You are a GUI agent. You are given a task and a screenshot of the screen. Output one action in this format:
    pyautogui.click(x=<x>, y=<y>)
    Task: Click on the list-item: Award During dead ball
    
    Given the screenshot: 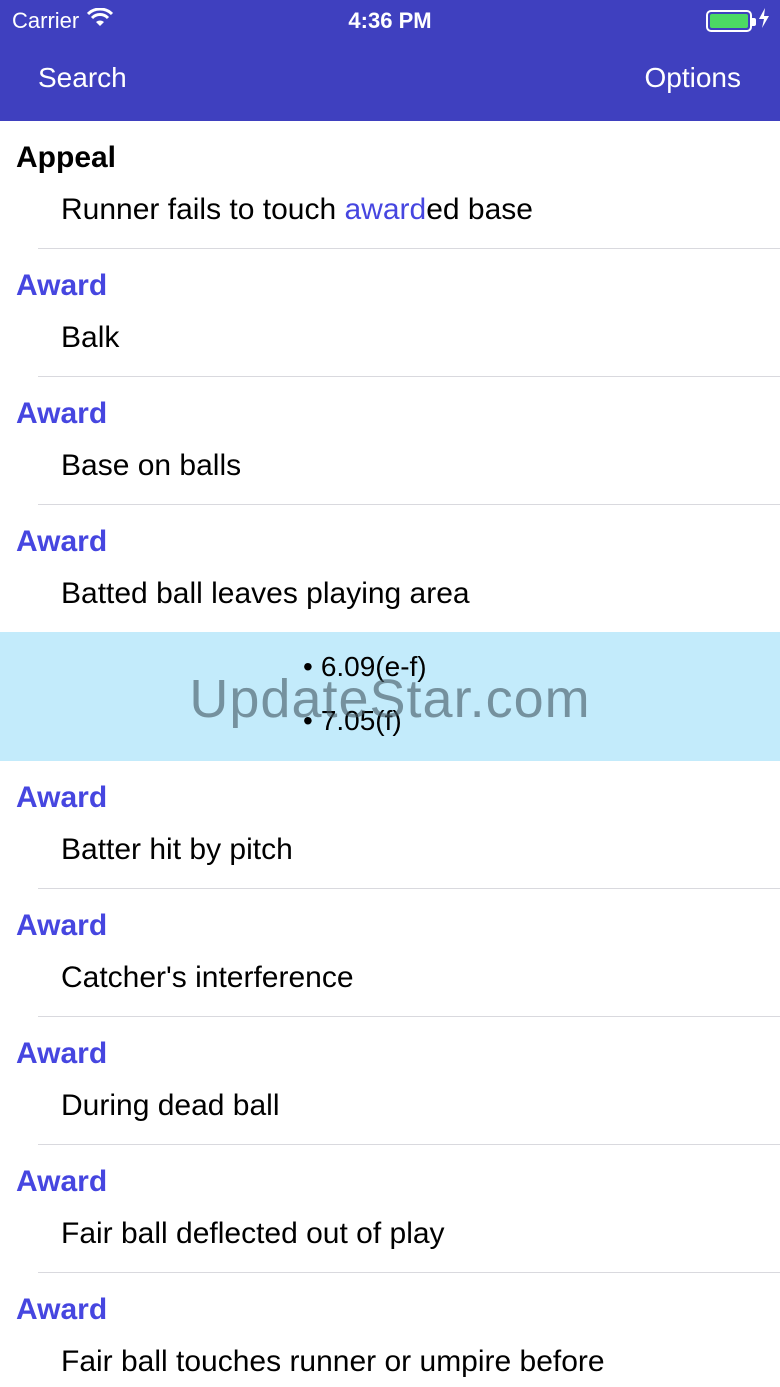 What is the action you would take?
    pyautogui.click(x=390, y=1081)
    